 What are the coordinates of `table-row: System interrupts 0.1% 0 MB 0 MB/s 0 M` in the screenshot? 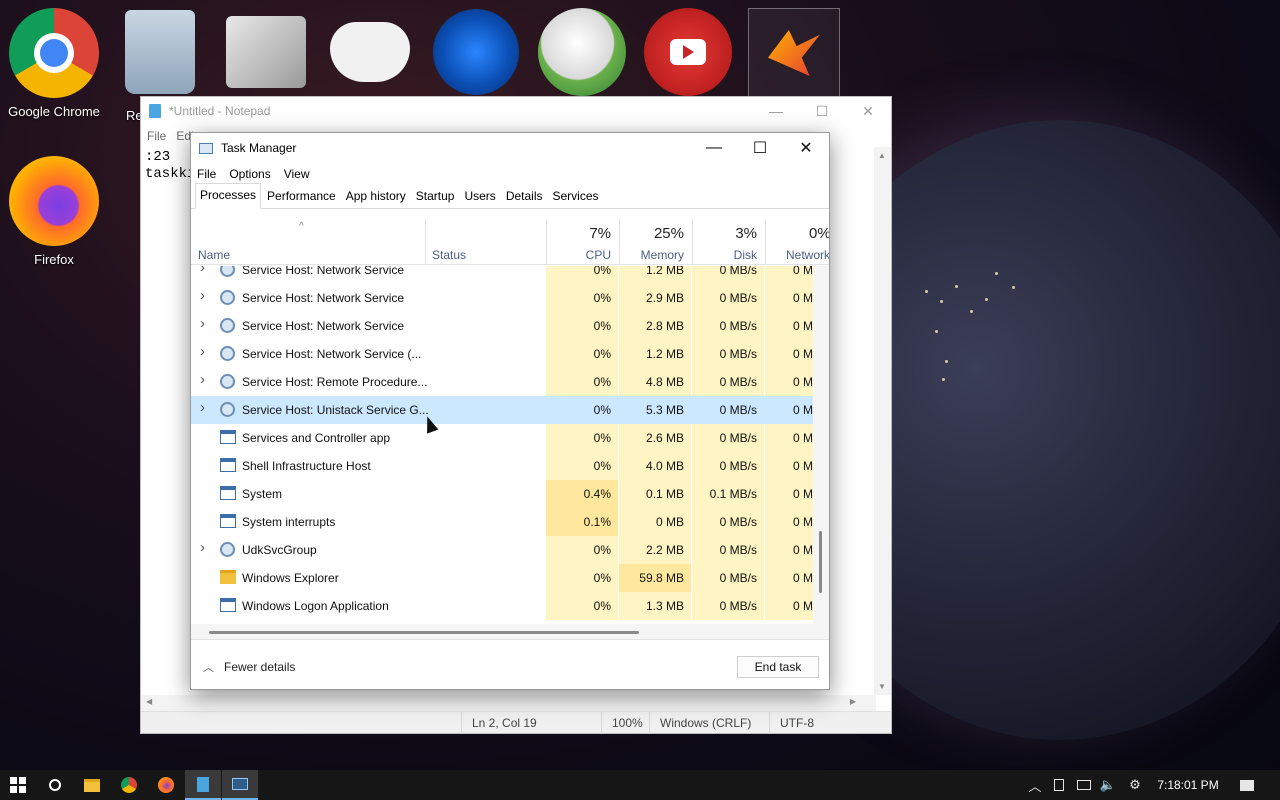 It's located at (502, 522).